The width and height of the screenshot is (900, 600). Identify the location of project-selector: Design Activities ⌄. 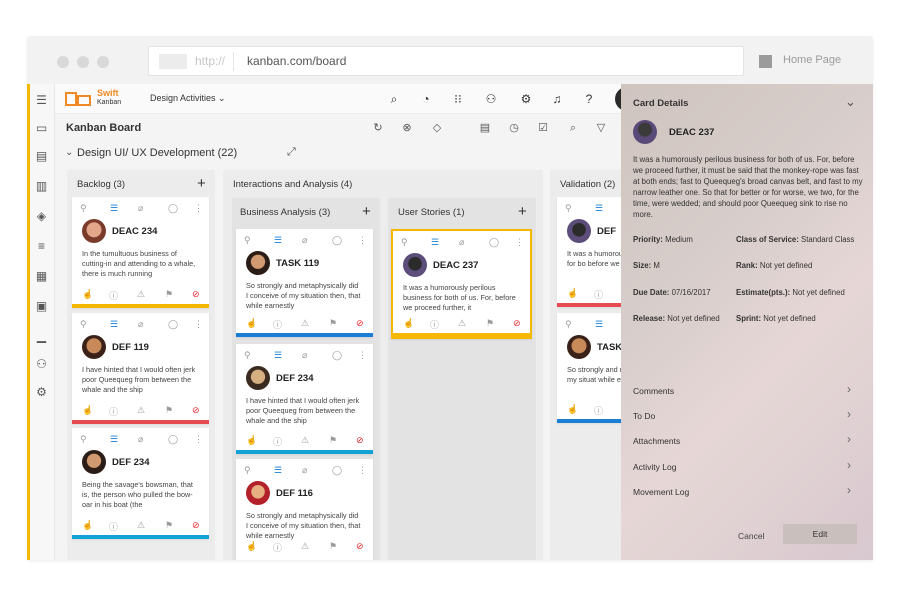
(188, 98).